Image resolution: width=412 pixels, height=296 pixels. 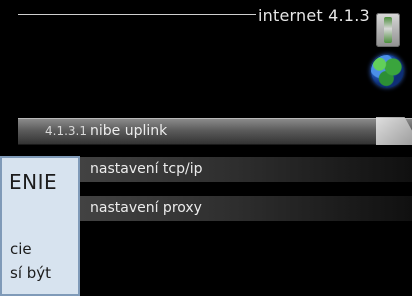 I want to click on info-box-text-line-2: sí být, so click(x=31, y=273).